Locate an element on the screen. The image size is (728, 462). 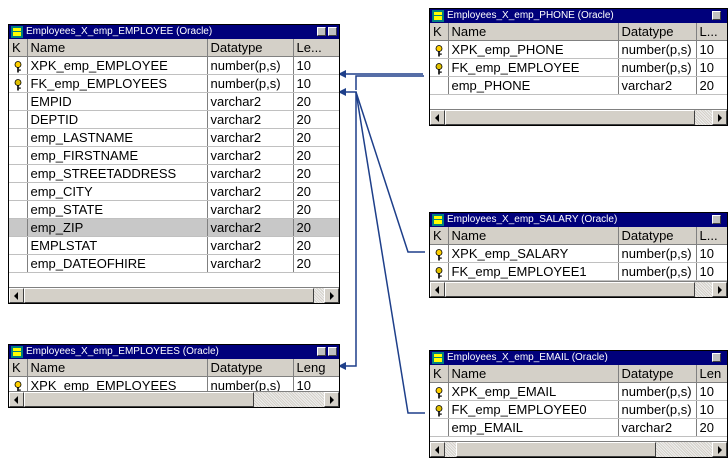
name-cell: FK_emp_EMPLOYEES is located at coordinates (117, 83).